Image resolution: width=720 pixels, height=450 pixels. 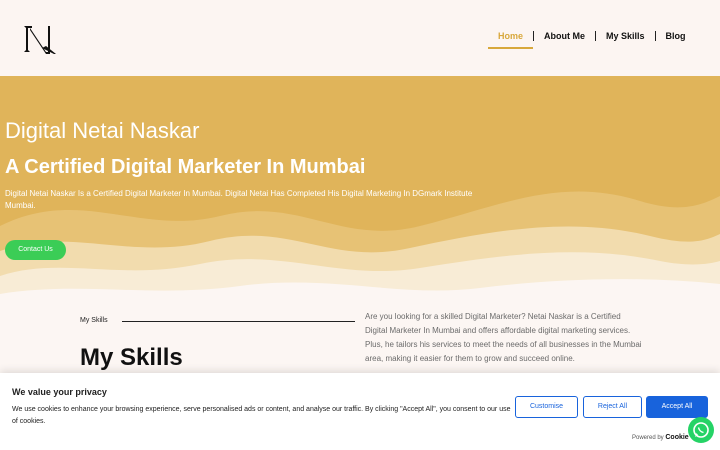 What do you see at coordinates (677, 437) in the screenshot?
I see `cookie-brand: Cookie` at bounding box center [677, 437].